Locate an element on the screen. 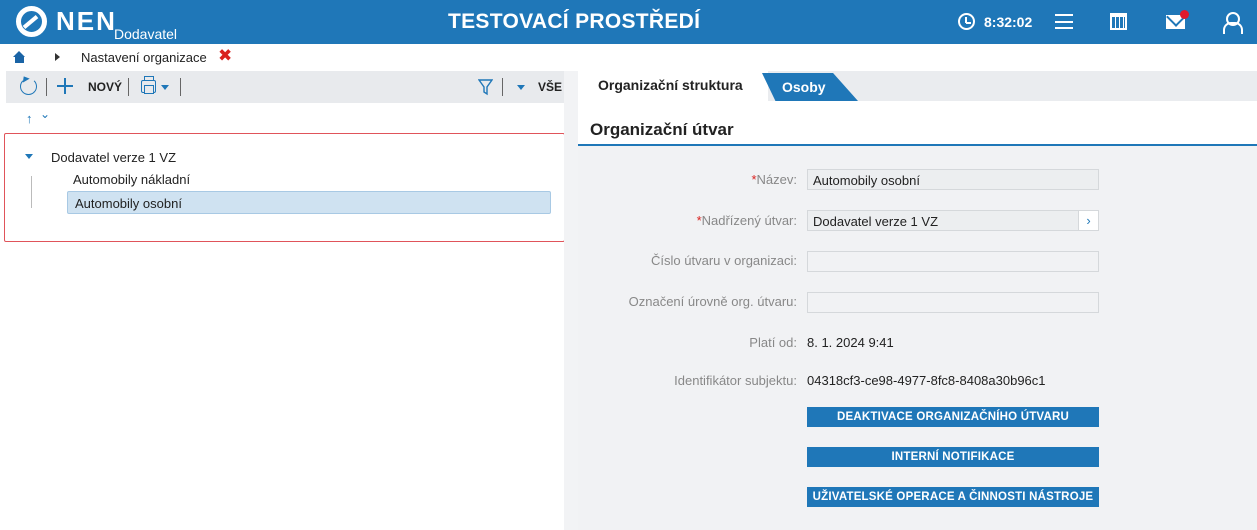  parent-unit-field: Dodavatel verze 1 VZ › is located at coordinates (953, 220).